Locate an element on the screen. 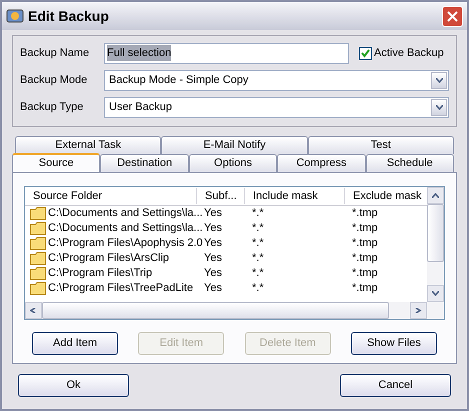 The height and width of the screenshot is (411, 469). tab: Schedule is located at coordinates (410, 163).